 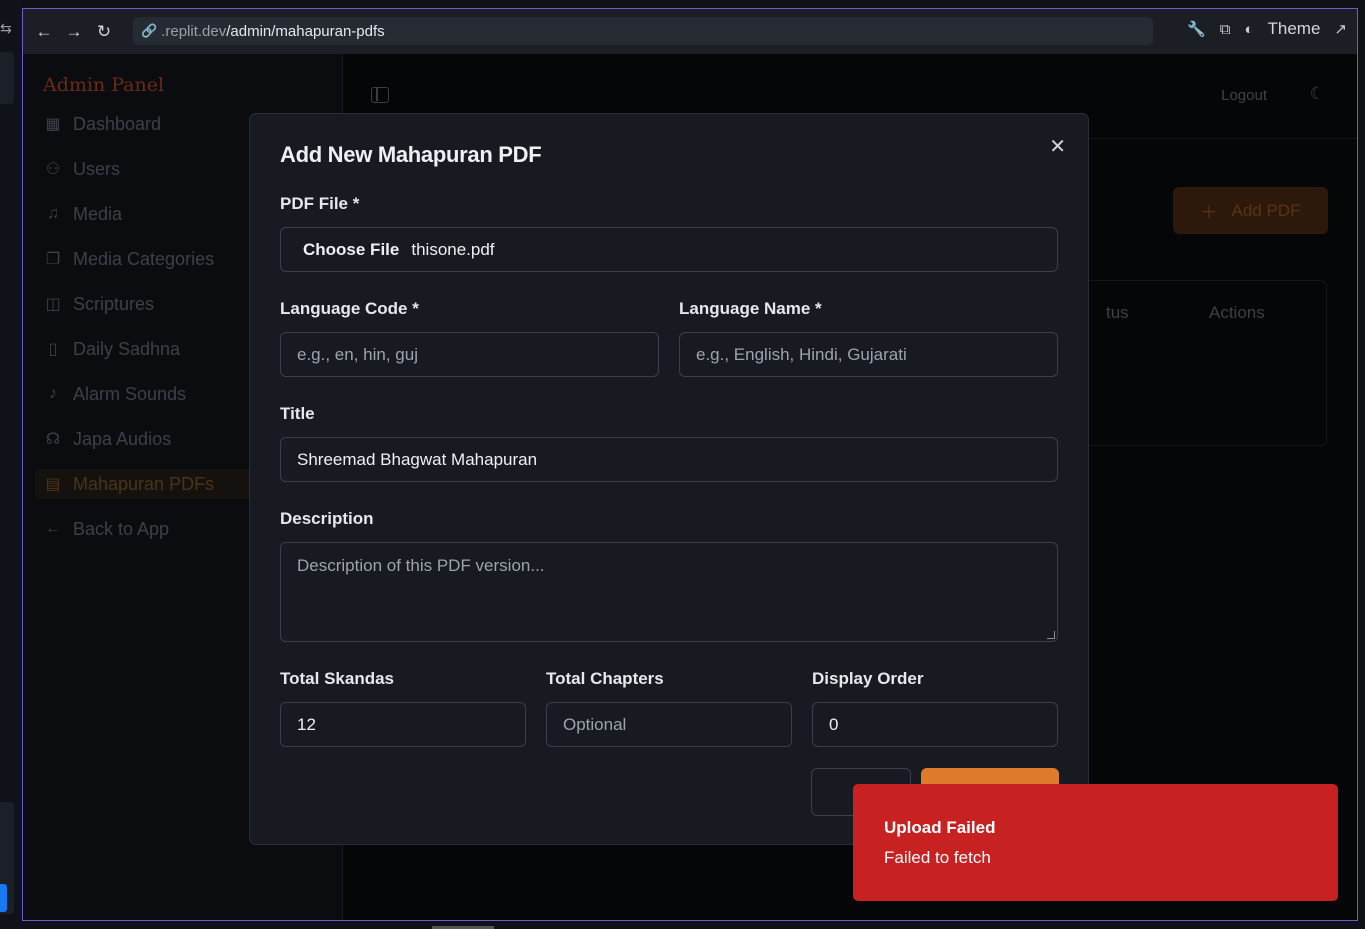 What do you see at coordinates (605, 678) in the screenshot?
I see `total-chapters-label: Total Chapters` at bounding box center [605, 678].